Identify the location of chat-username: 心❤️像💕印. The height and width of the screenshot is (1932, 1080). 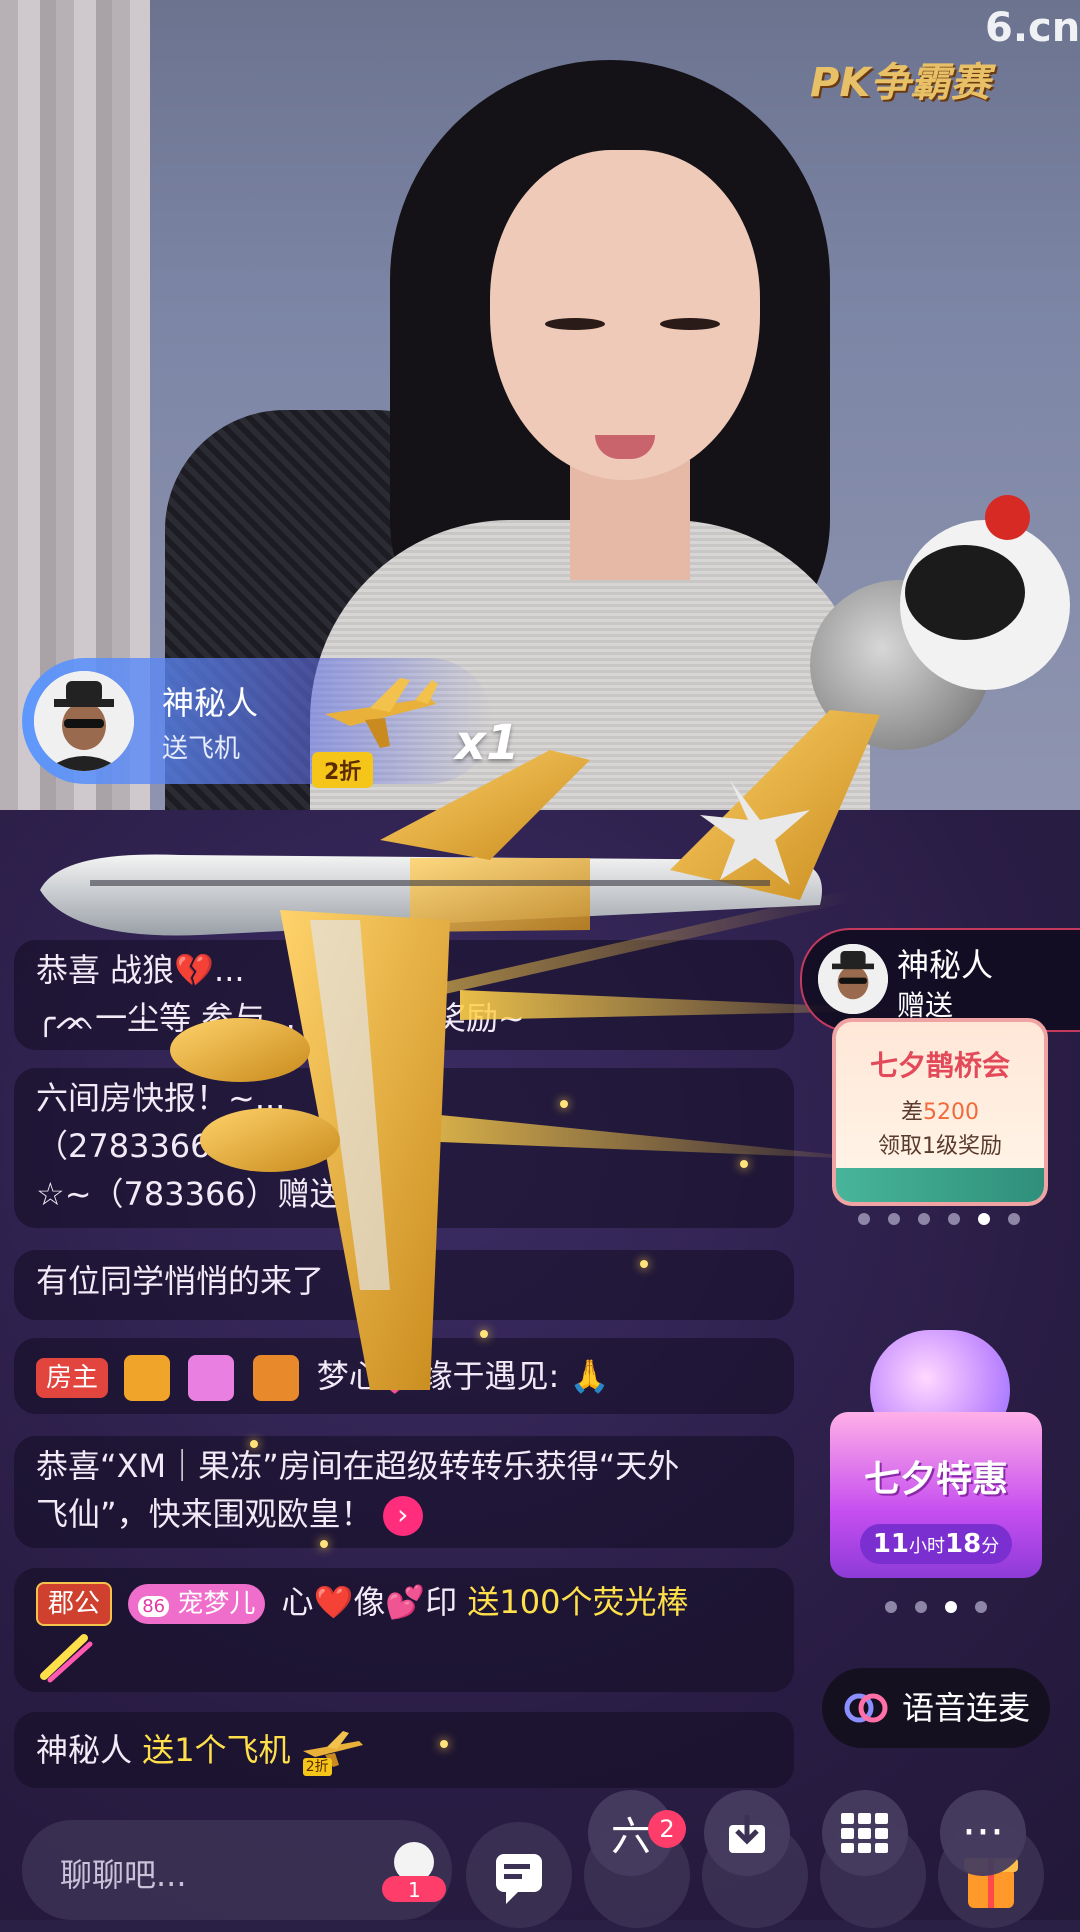
(370, 1602).